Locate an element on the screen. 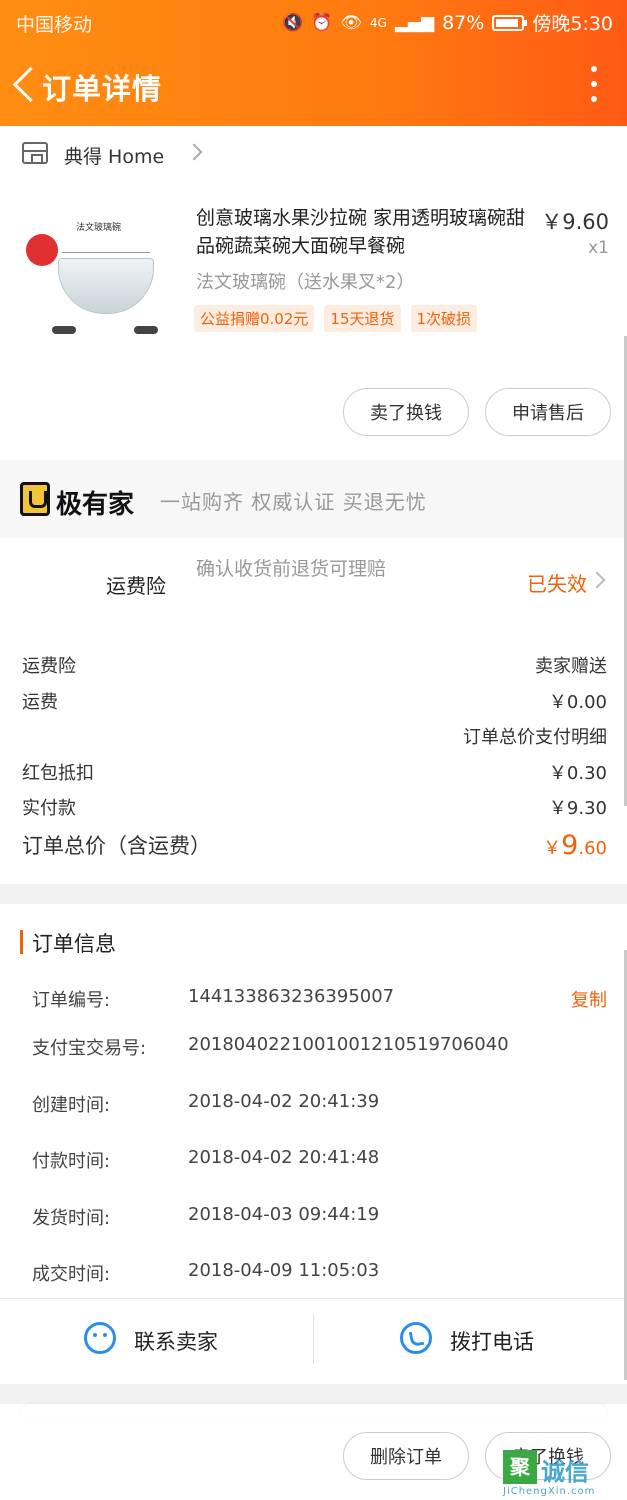 The height and width of the screenshot is (1500, 627). info-key: 支付宝交易号: is located at coordinates (89, 1048).